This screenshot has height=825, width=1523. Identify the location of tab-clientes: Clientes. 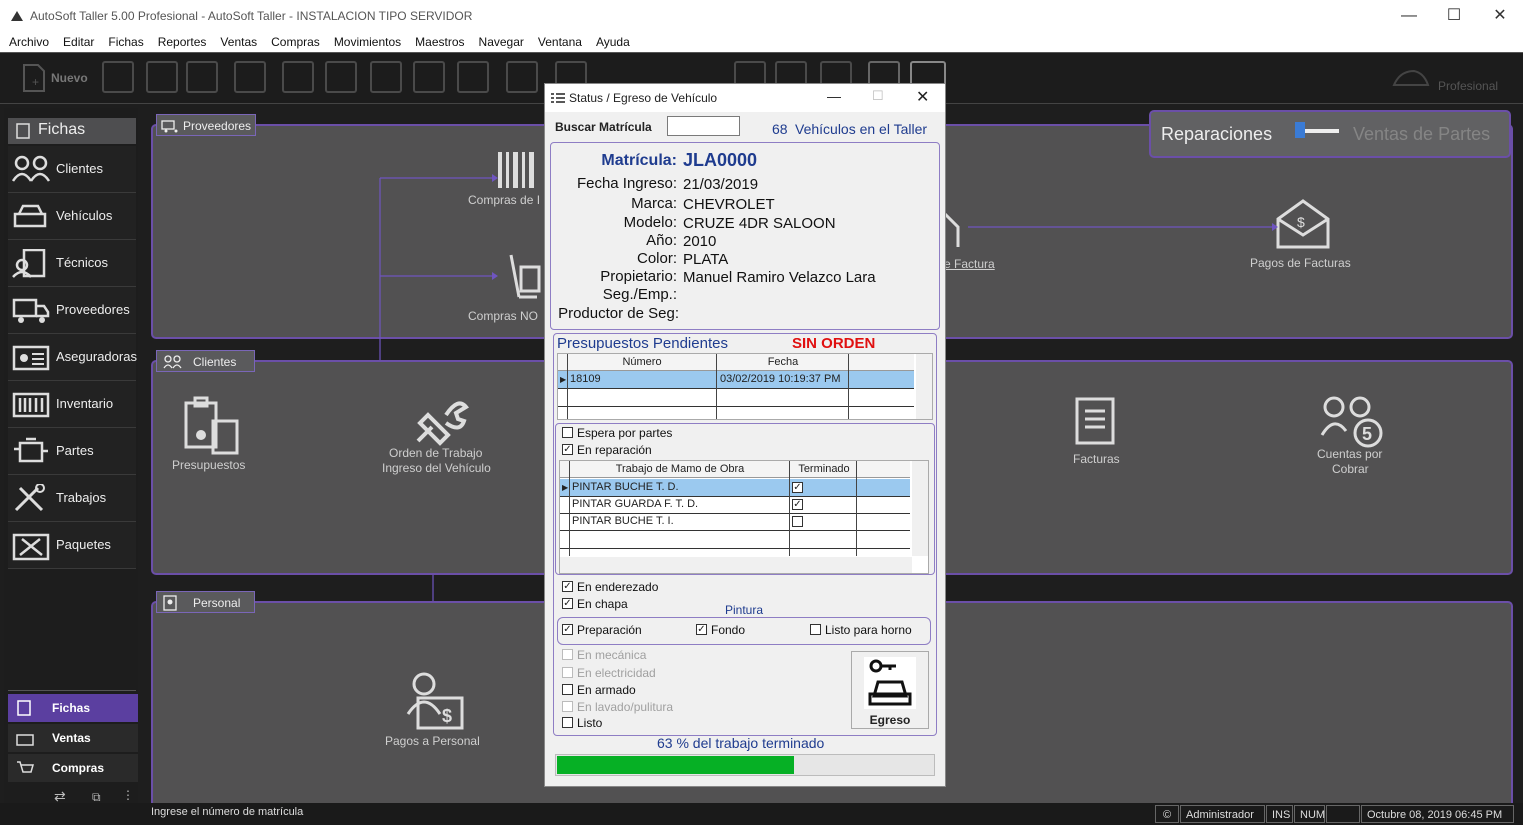
(205, 361).